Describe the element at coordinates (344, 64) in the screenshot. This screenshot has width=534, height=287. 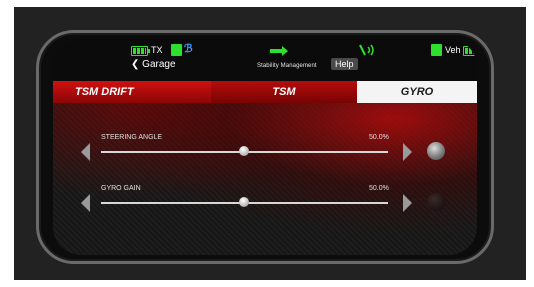
I see `help-button: Help` at that location.